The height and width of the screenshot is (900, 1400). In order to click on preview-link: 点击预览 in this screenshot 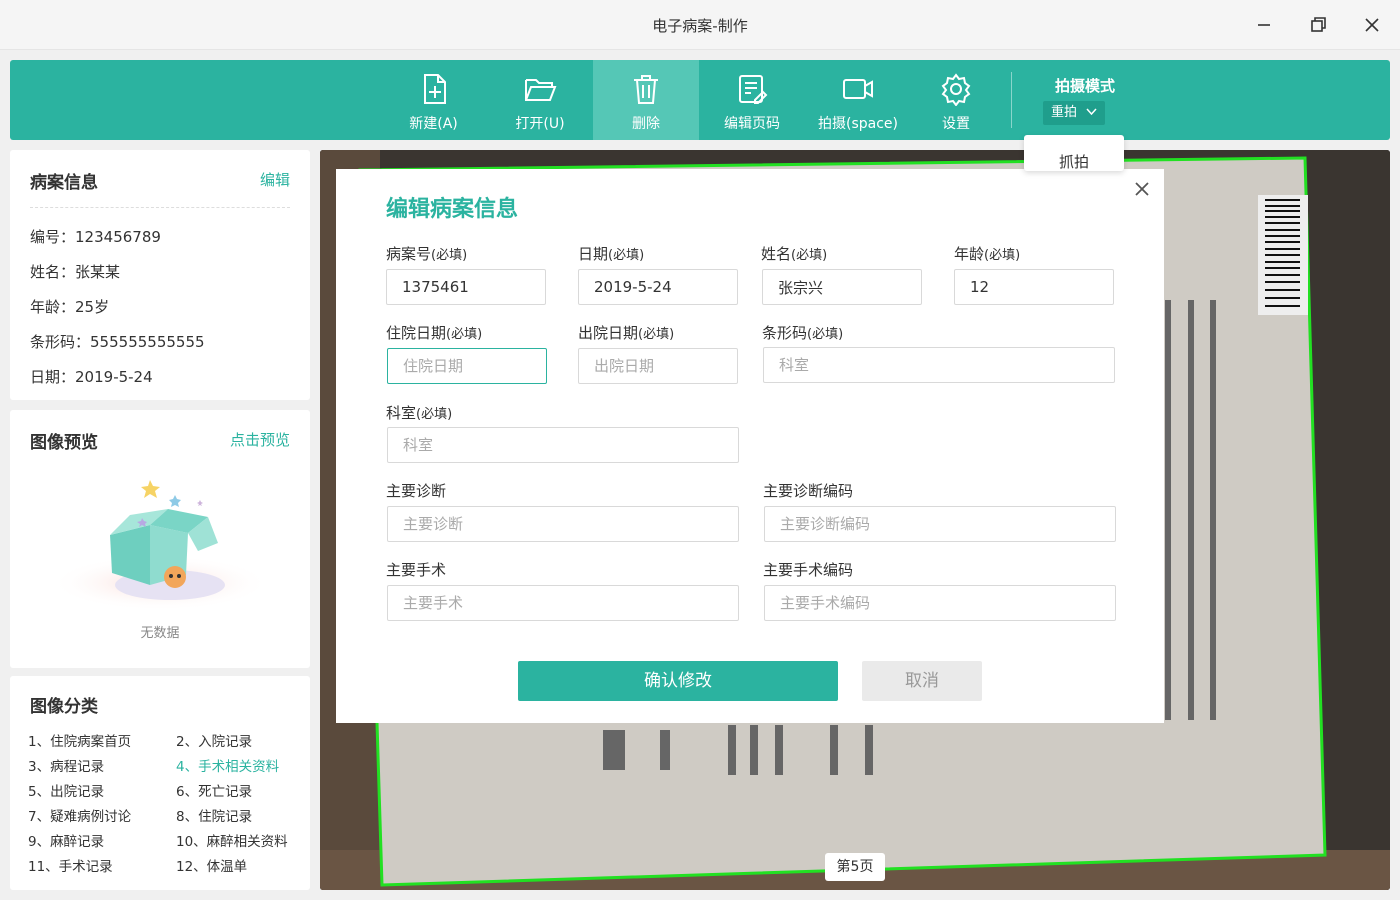, I will do `click(260, 439)`.